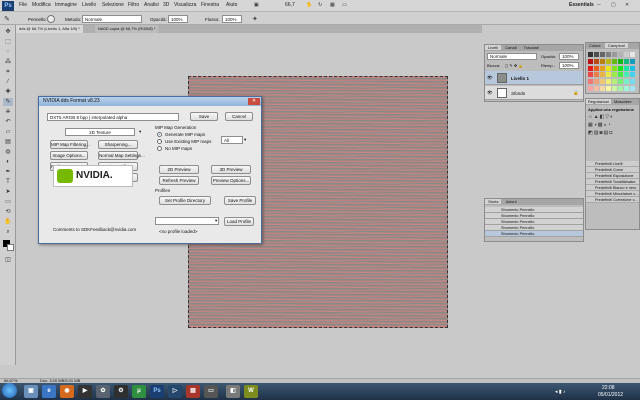 Image resolution: width=640 pixels, height=400 pixels. I want to click on zoom-icon: ▣, so click(256, 5).